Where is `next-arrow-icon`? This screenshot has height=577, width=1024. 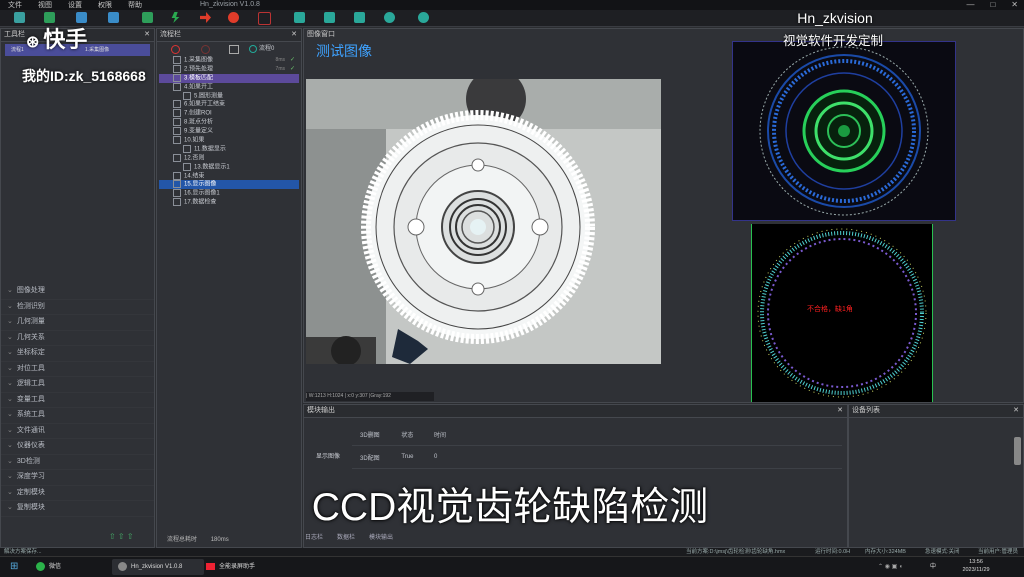
next-arrow-icon is located at coordinates (205, 17).